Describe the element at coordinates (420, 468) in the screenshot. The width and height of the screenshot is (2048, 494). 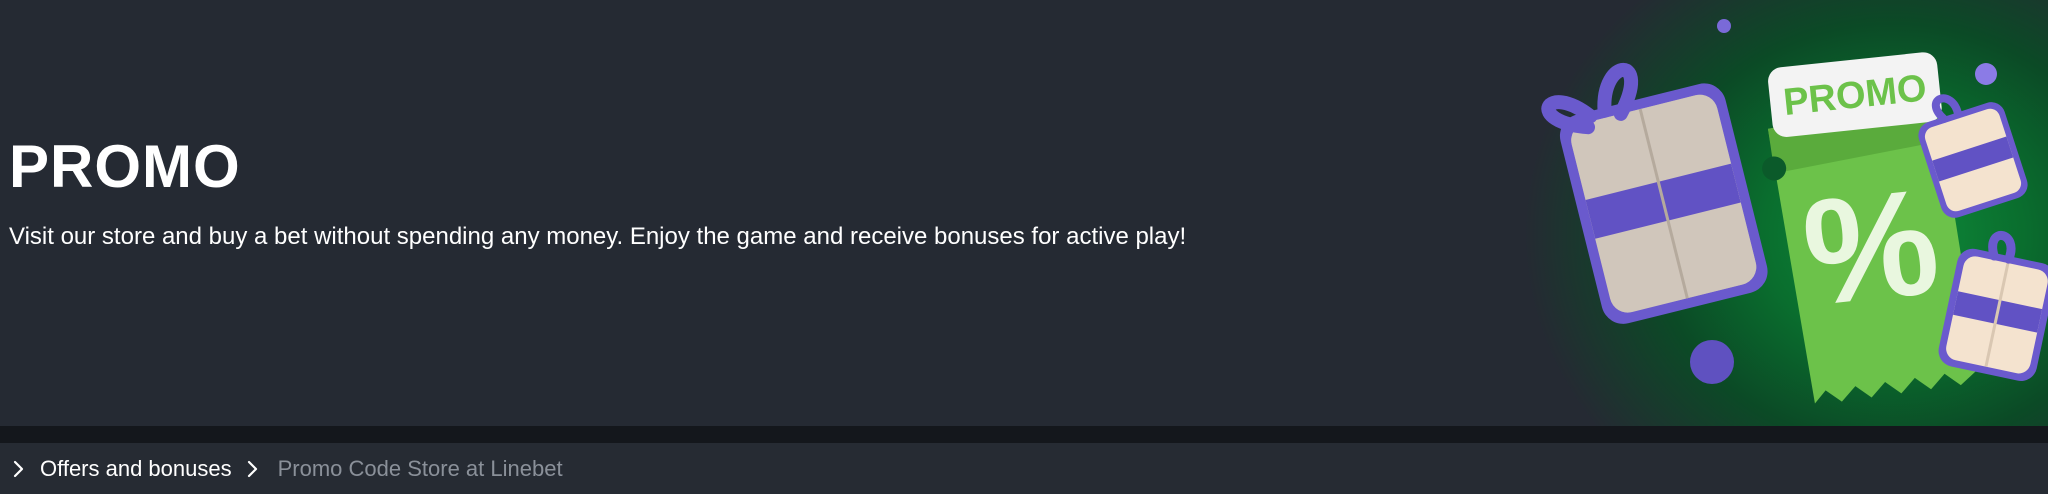
I see `breadcrumb-item-current: Promo Code Store at Linebet` at that location.